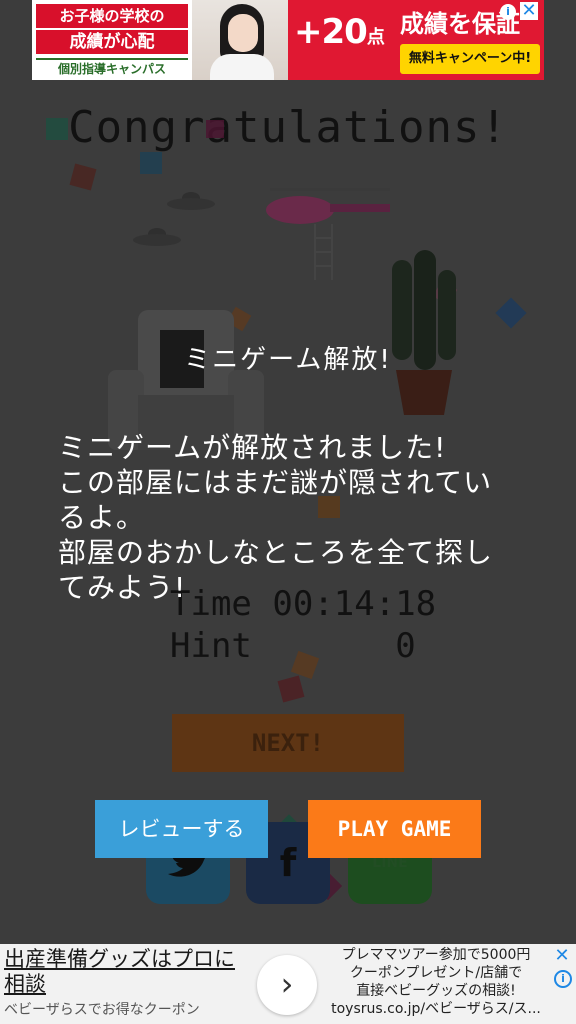 The height and width of the screenshot is (1024, 576). I want to click on ad-points: +20点, so click(339, 32).